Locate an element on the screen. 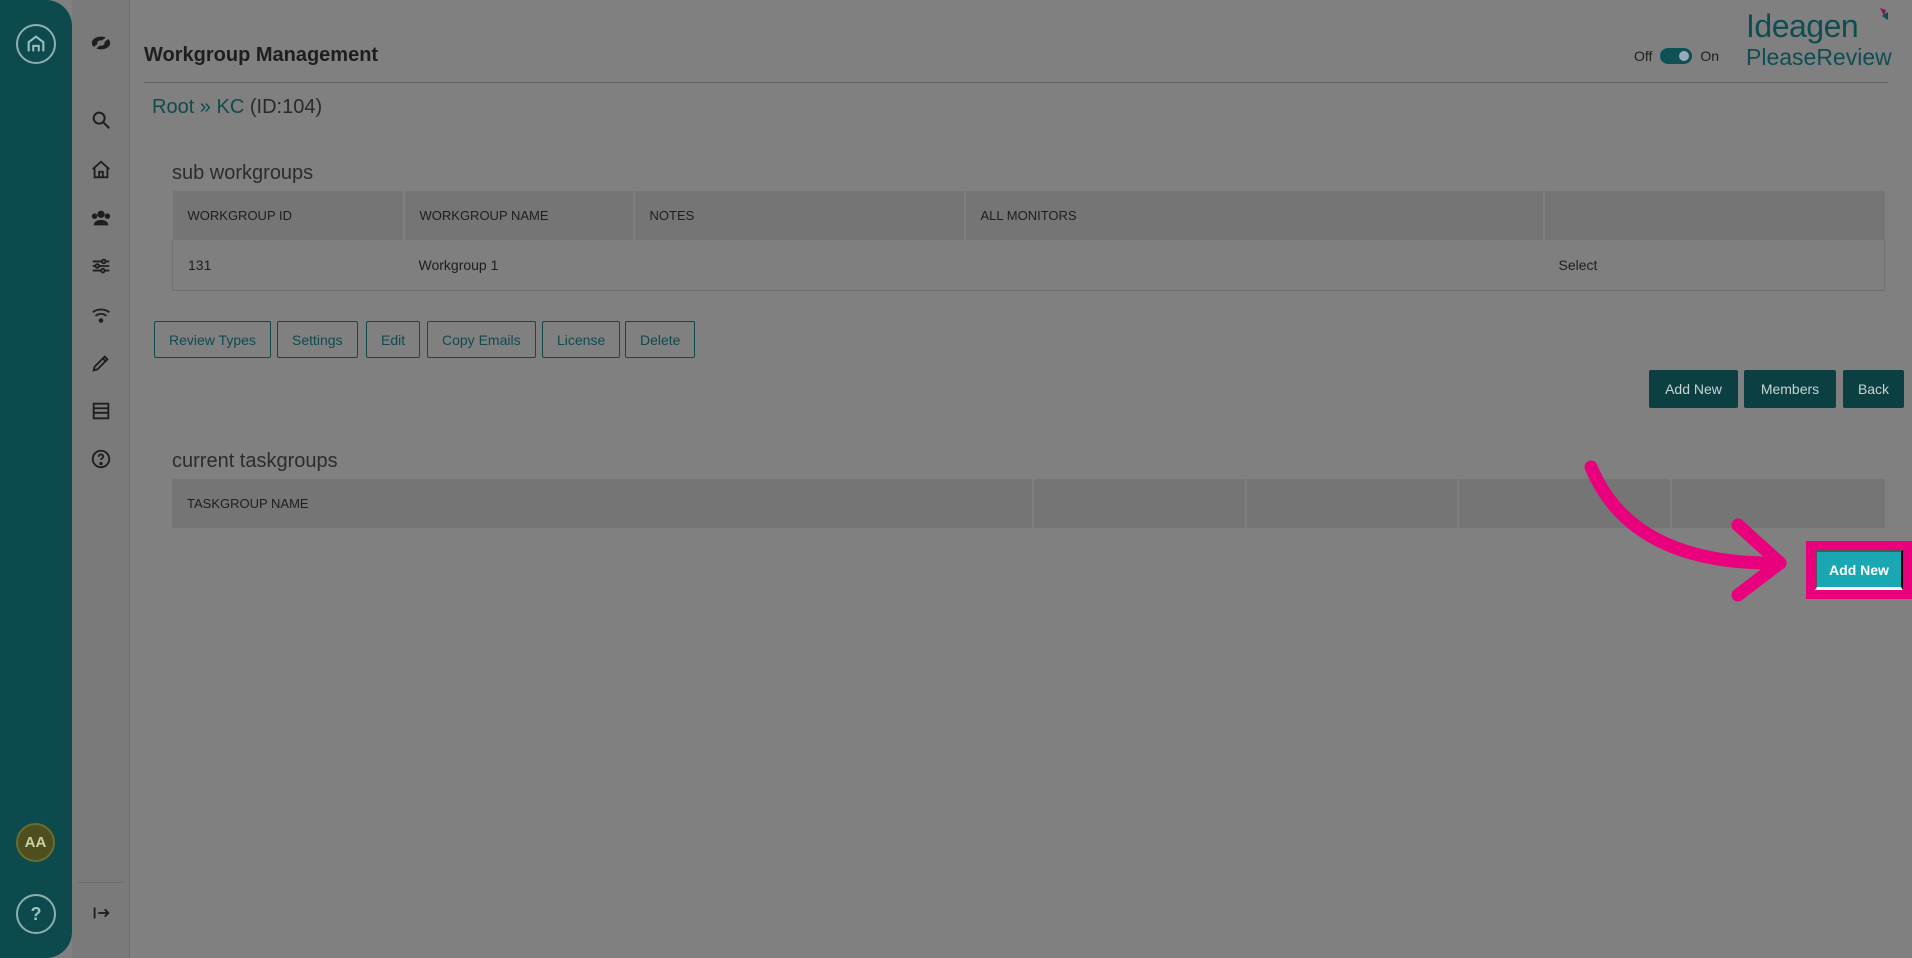 The height and width of the screenshot is (958, 1912). column-header: TASKGROUP NAME is located at coordinates (603, 503).